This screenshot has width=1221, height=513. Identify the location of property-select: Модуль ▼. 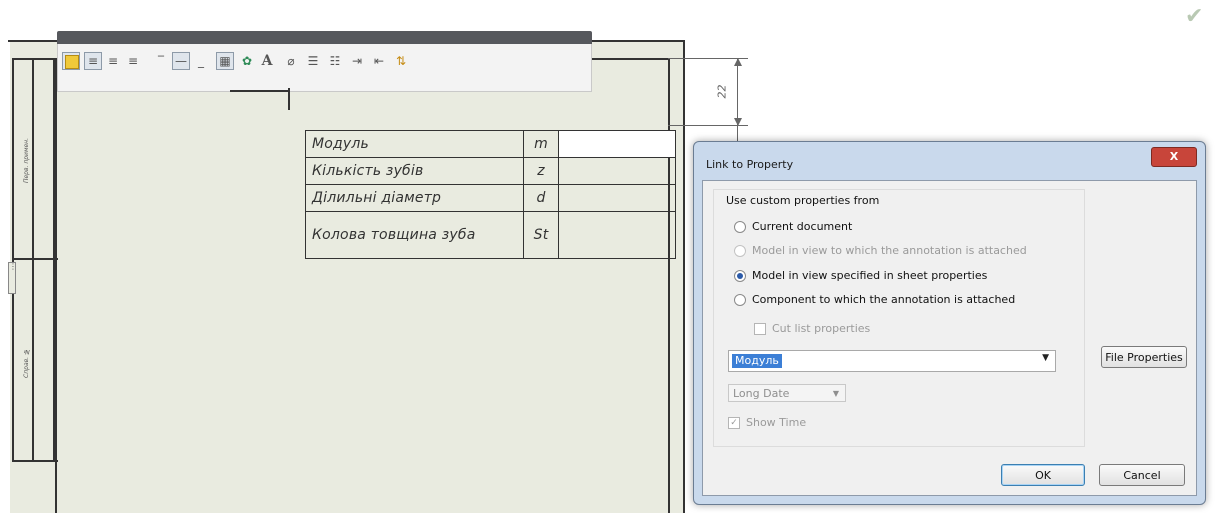
(892, 361).